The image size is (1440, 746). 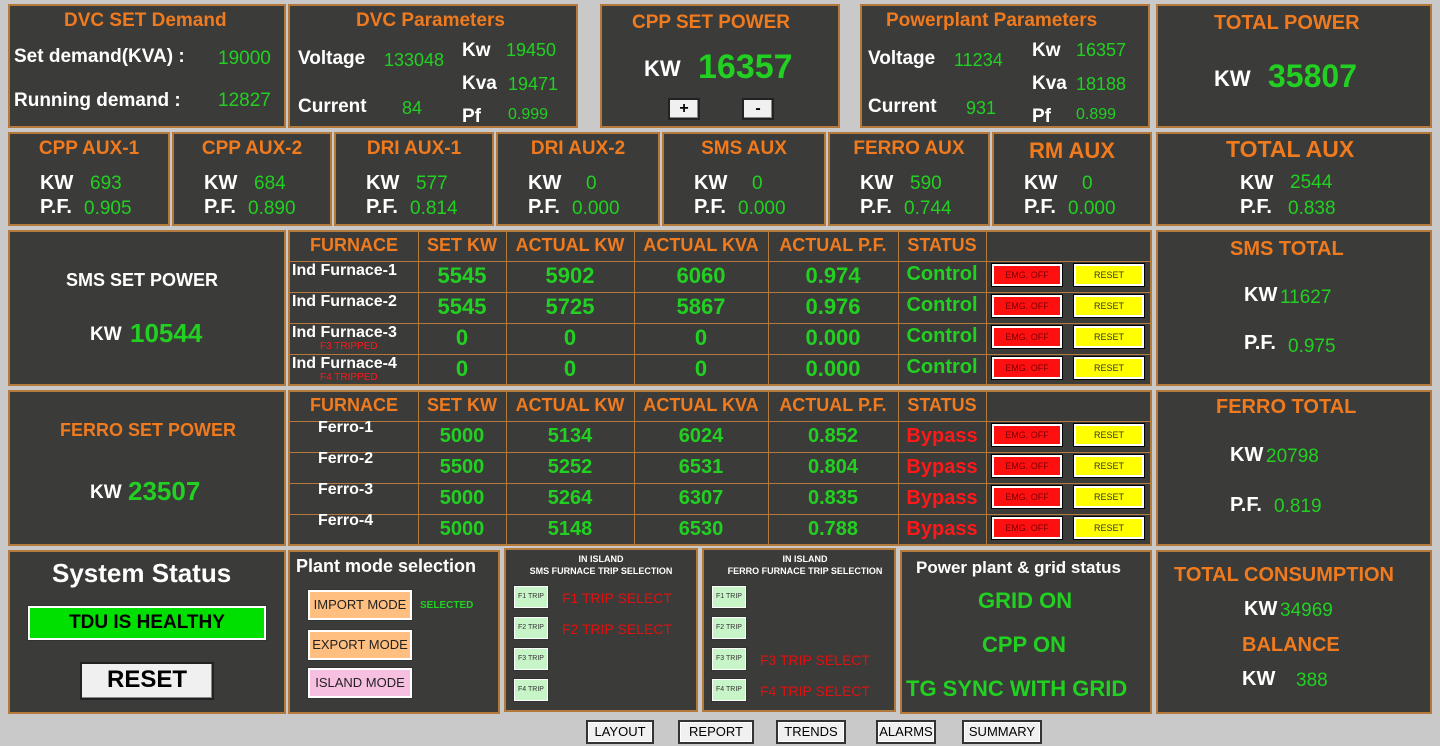 I want to click on dvc-voltage-value: 133048, so click(x=414, y=60).